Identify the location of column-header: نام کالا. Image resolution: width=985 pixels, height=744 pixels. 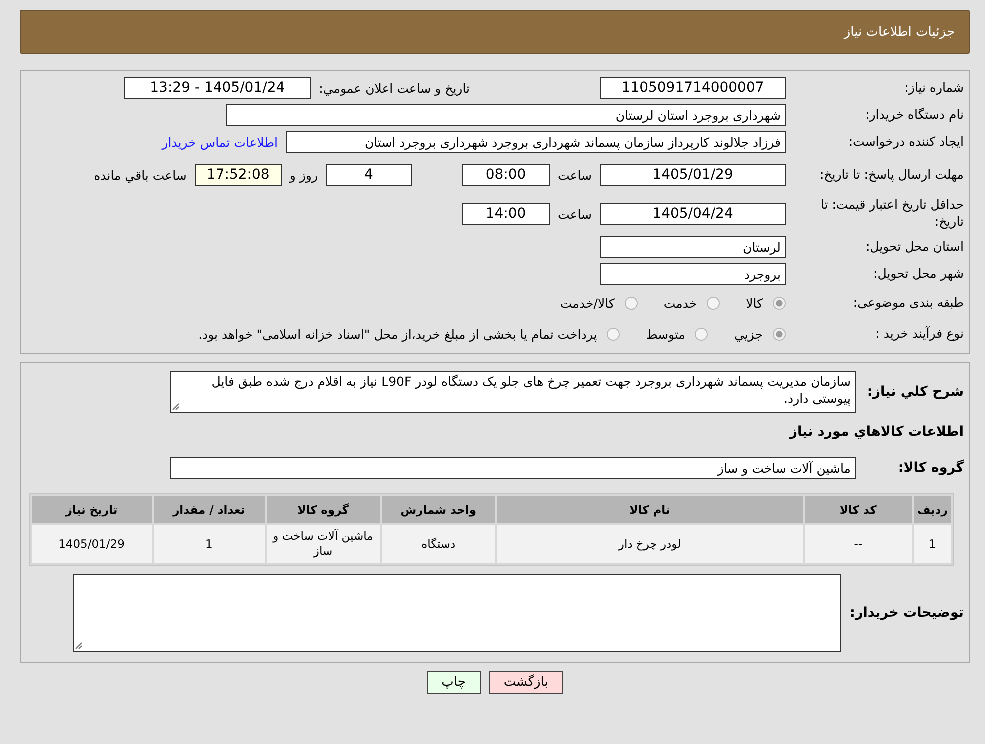
(649, 509).